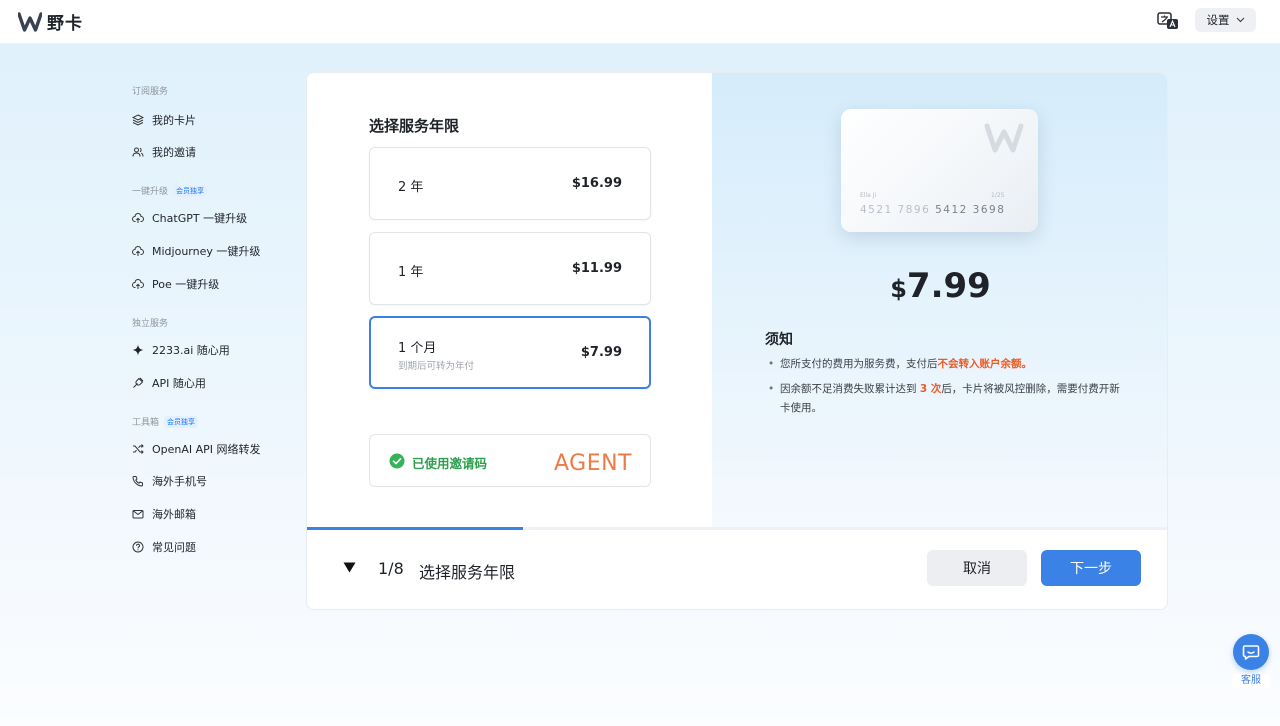  What do you see at coordinates (1240, 20) in the screenshot?
I see `chevron-down-icon` at bounding box center [1240, 20].